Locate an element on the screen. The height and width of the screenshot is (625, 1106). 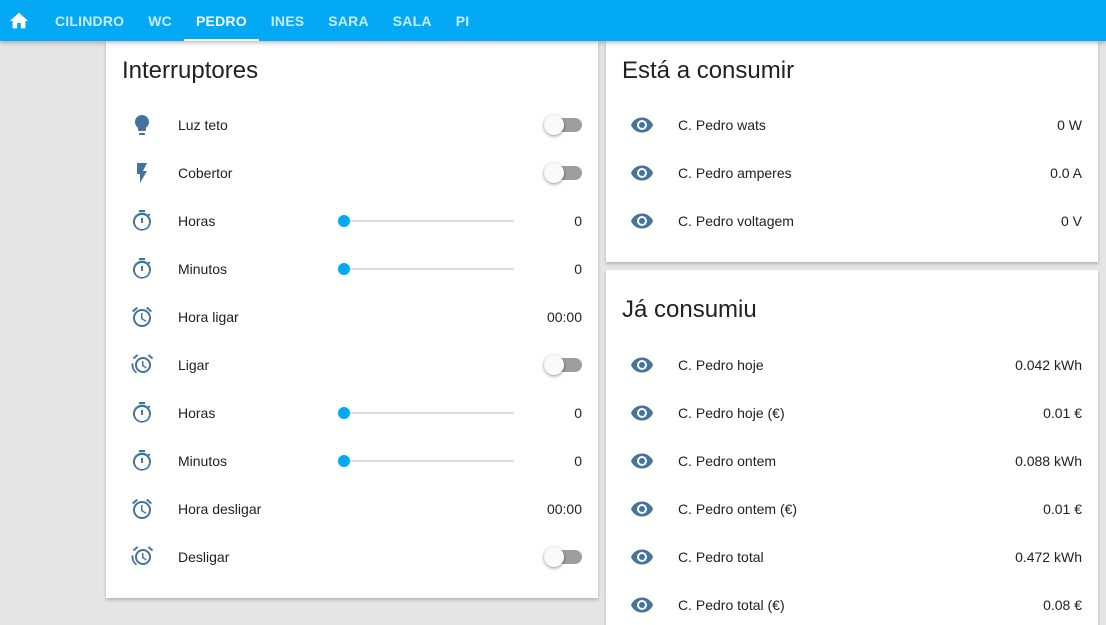
tab-pi: PI is located at coordinates (463, 20).